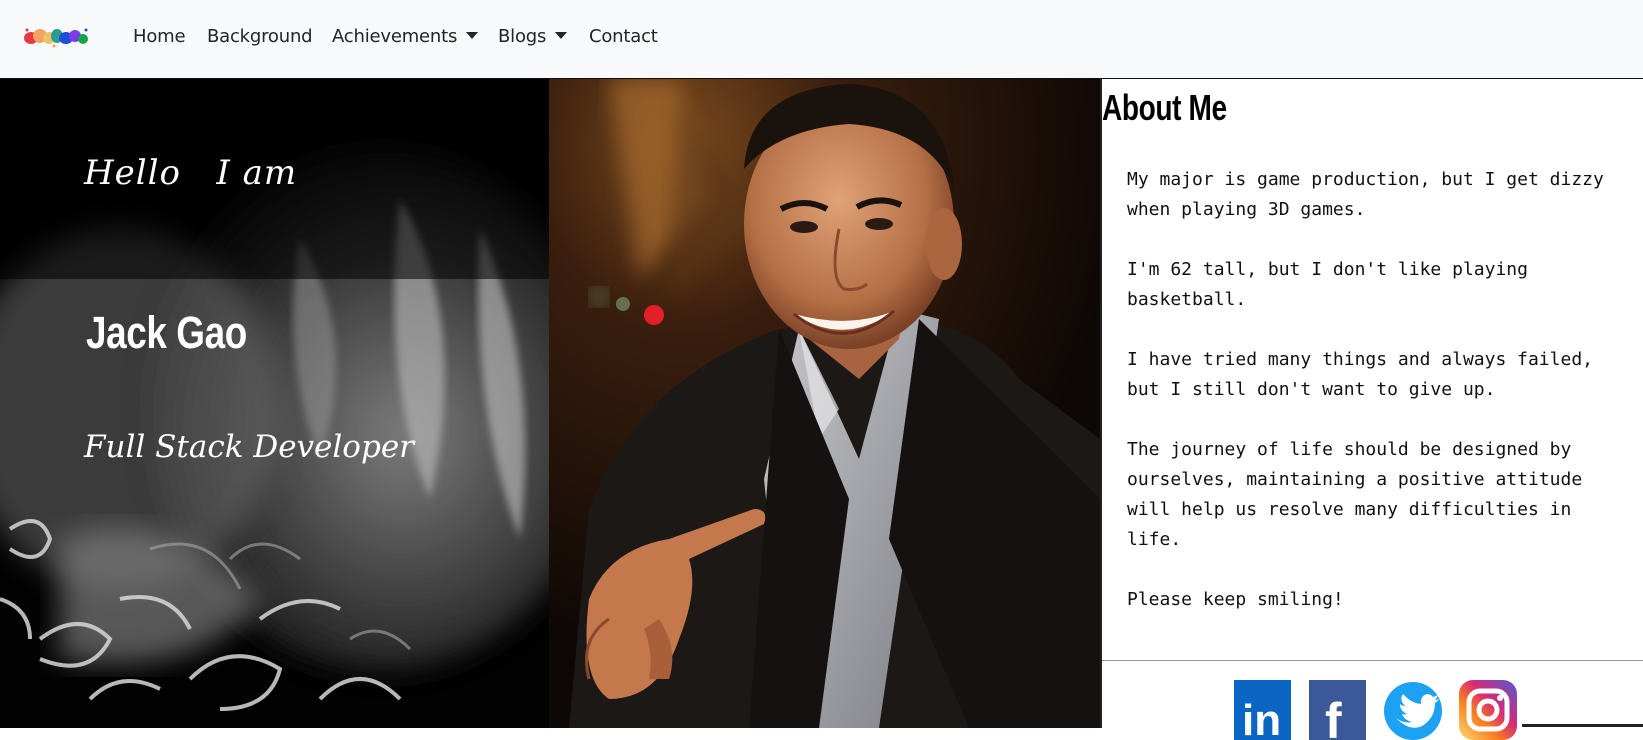 The width and height of the screenshot is (1643, 740). What do you see at coordinates (159, 36) in the screenshot?
I see `nav-home-link: Home` at bounding box center [159, 36].